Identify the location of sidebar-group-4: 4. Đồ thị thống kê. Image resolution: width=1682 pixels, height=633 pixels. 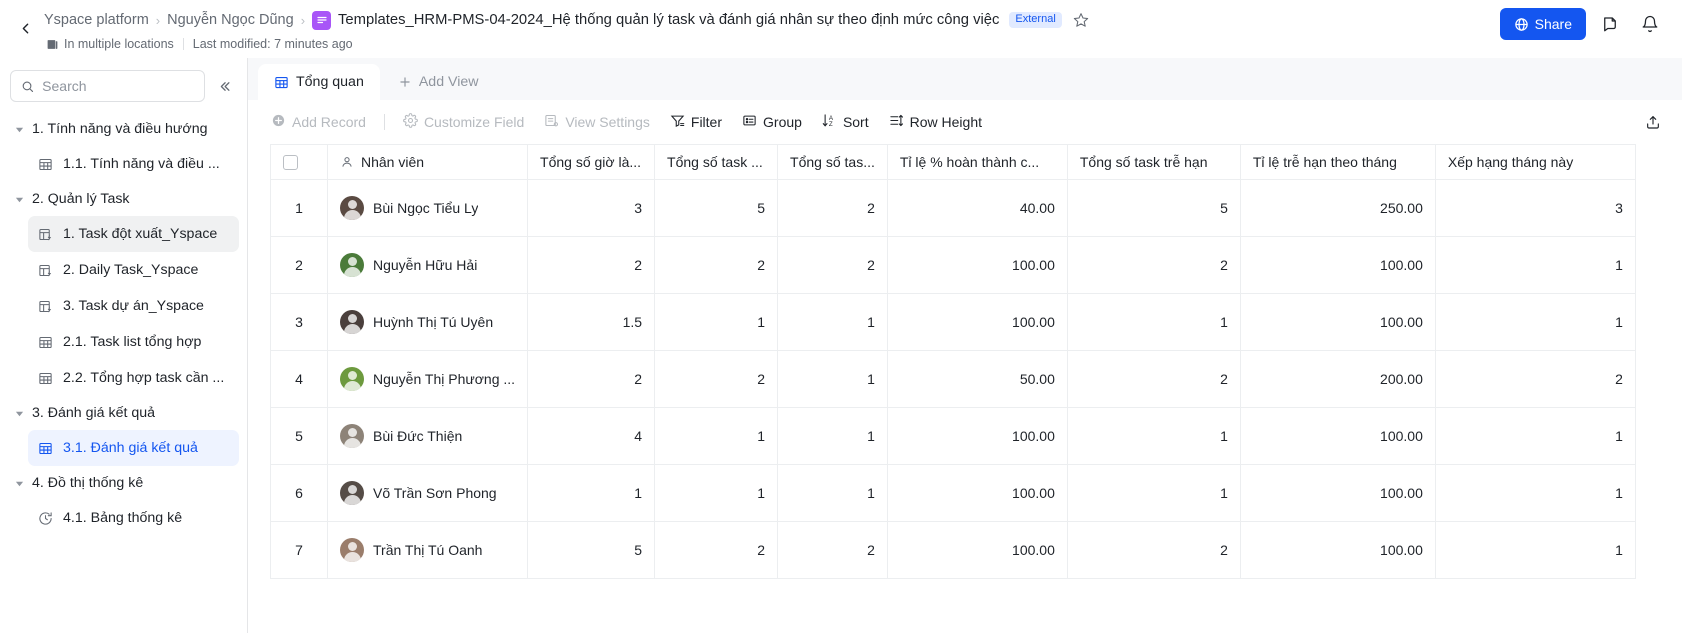
(123, 483).